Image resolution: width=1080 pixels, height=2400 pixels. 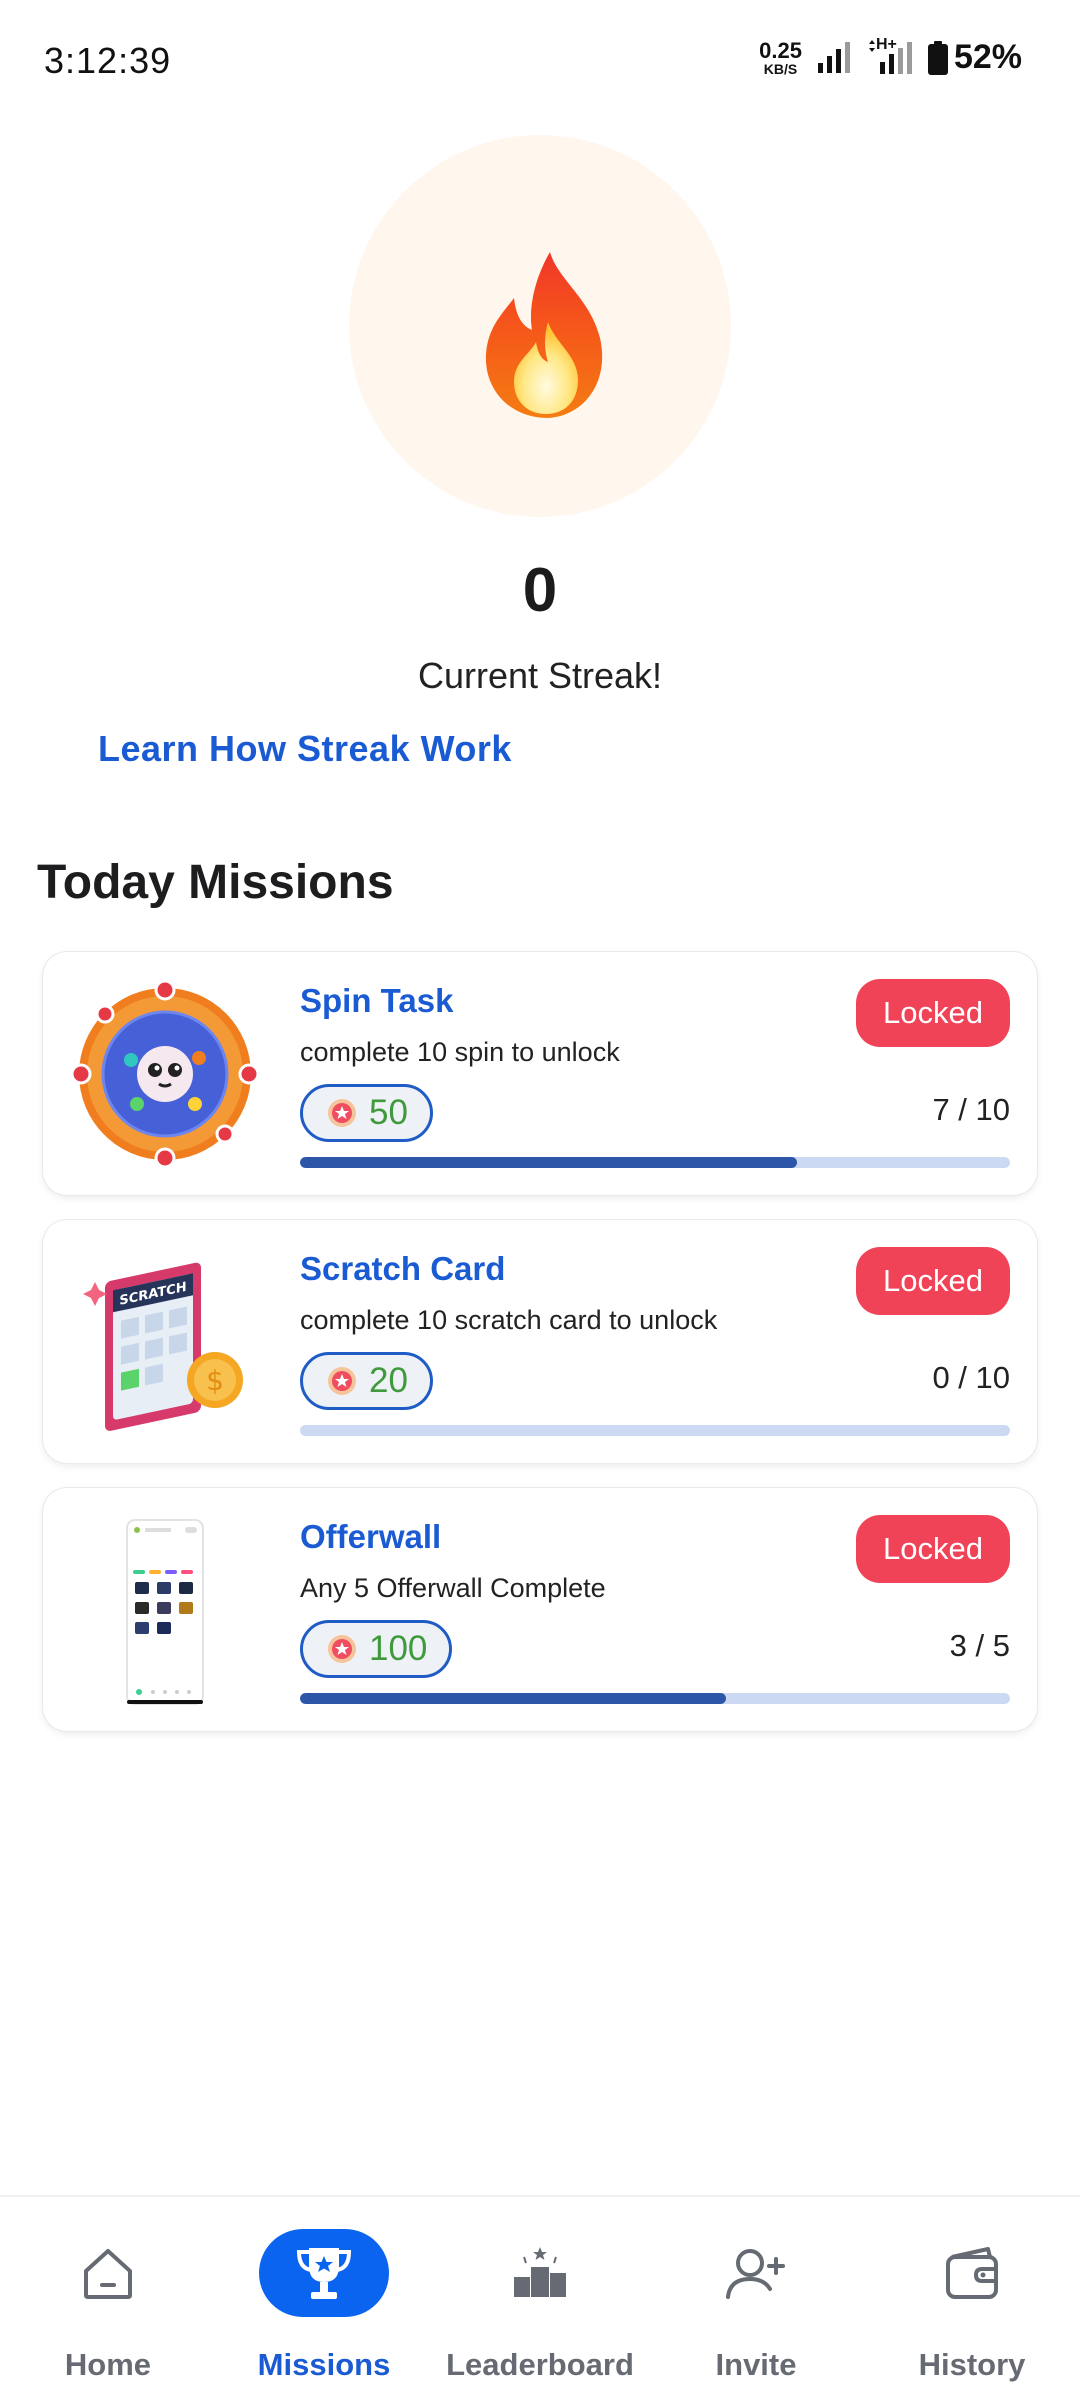 What do you see at coordinates (540, 675) in the screenshot?
I see `streak-label: Current Streak!` at bounding box center [540, 675].